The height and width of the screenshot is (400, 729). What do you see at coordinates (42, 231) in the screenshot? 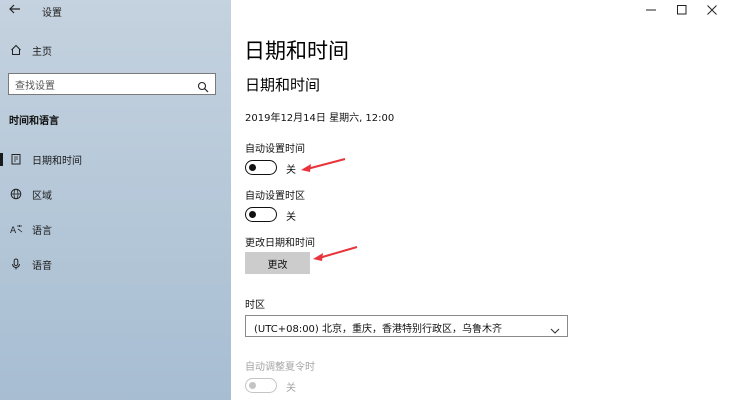
I see `sidebar-item-label: 语言` at bounding box center [42, 231].